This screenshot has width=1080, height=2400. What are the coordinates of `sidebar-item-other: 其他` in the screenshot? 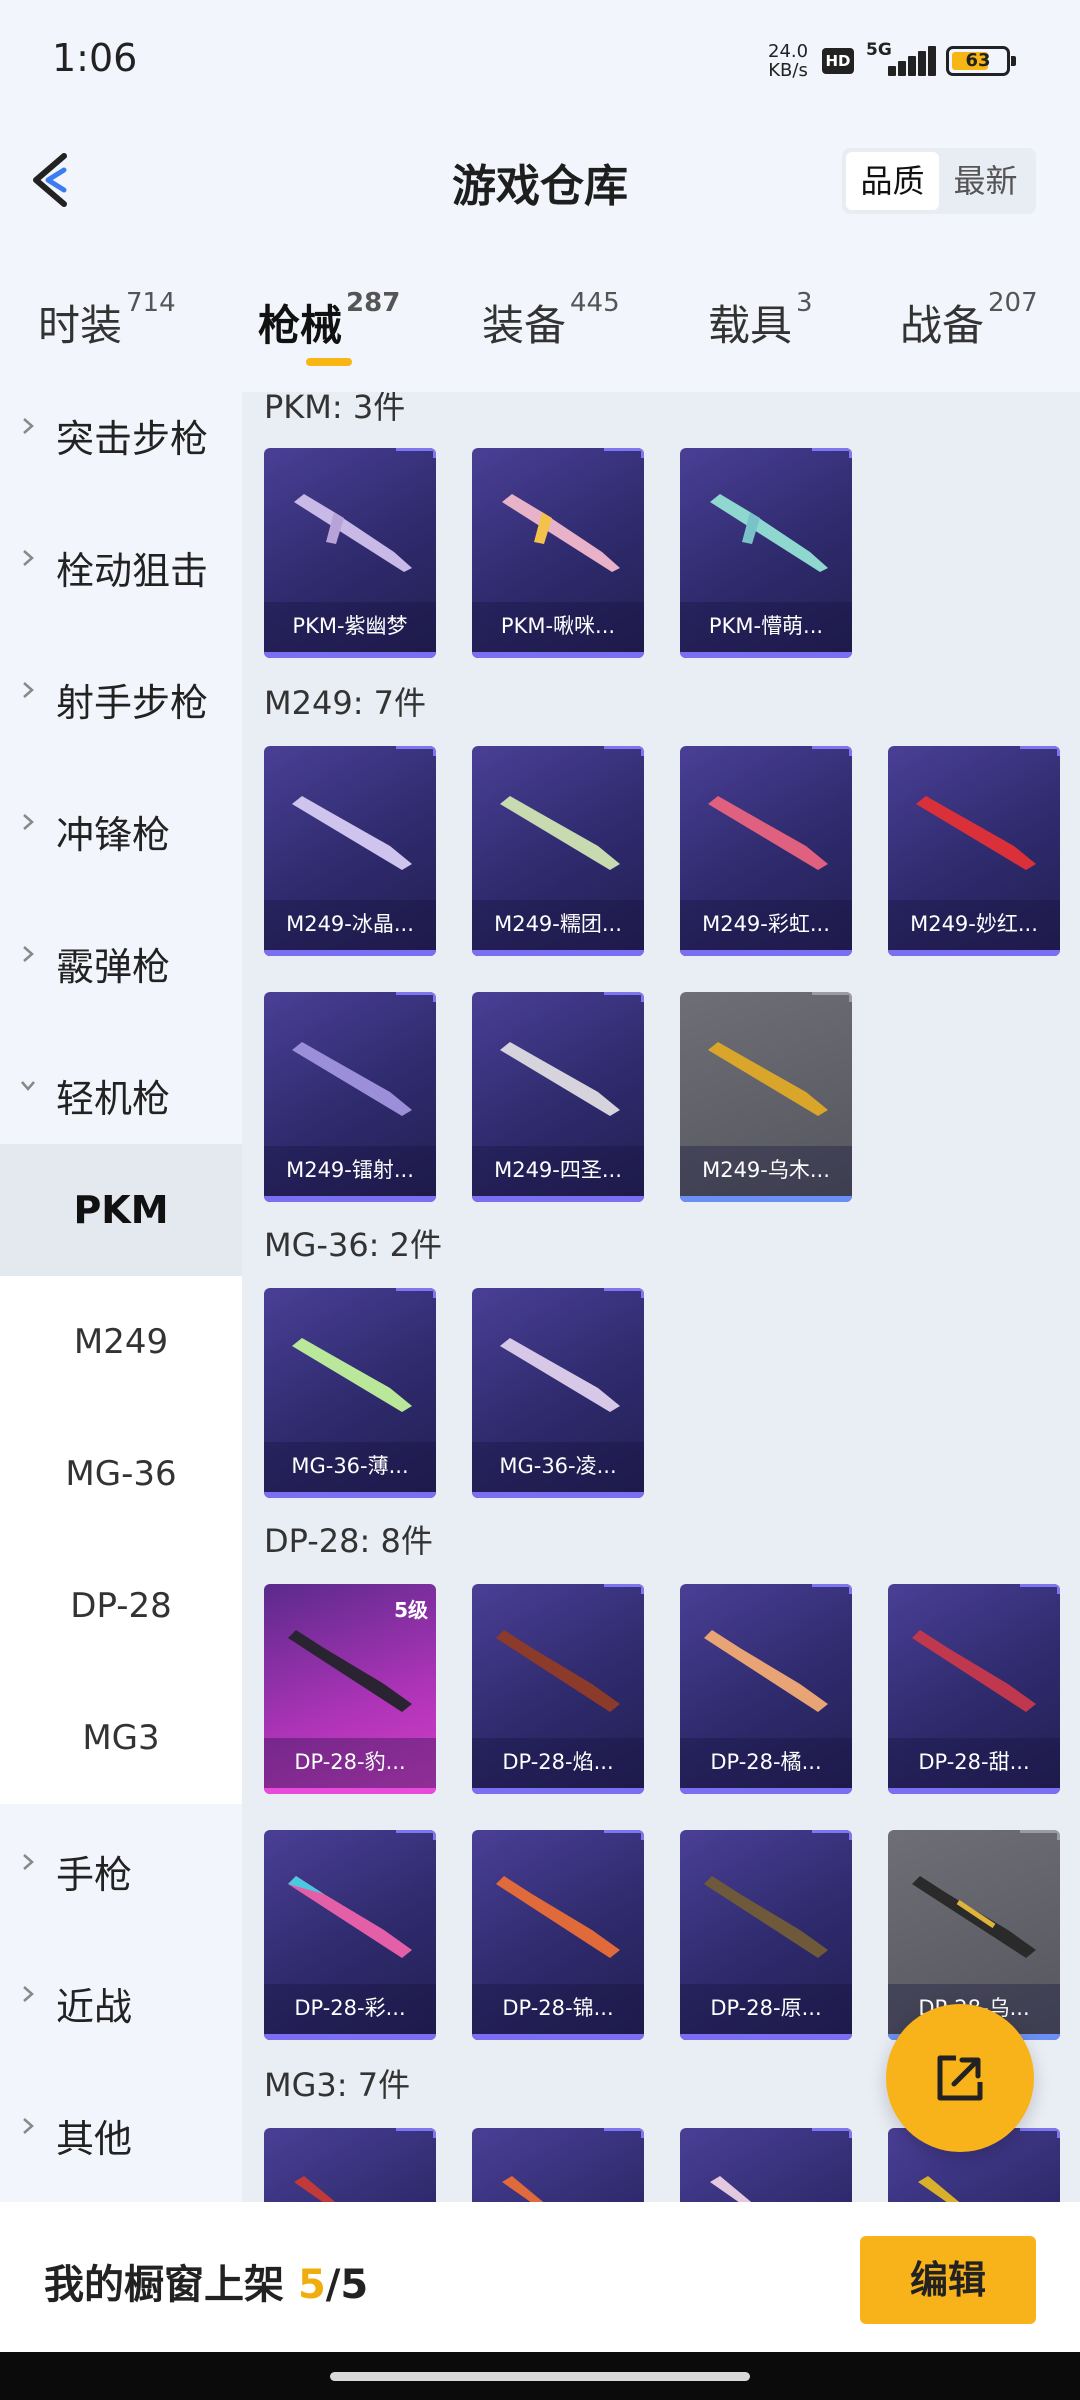 It's located at (121, 2134).